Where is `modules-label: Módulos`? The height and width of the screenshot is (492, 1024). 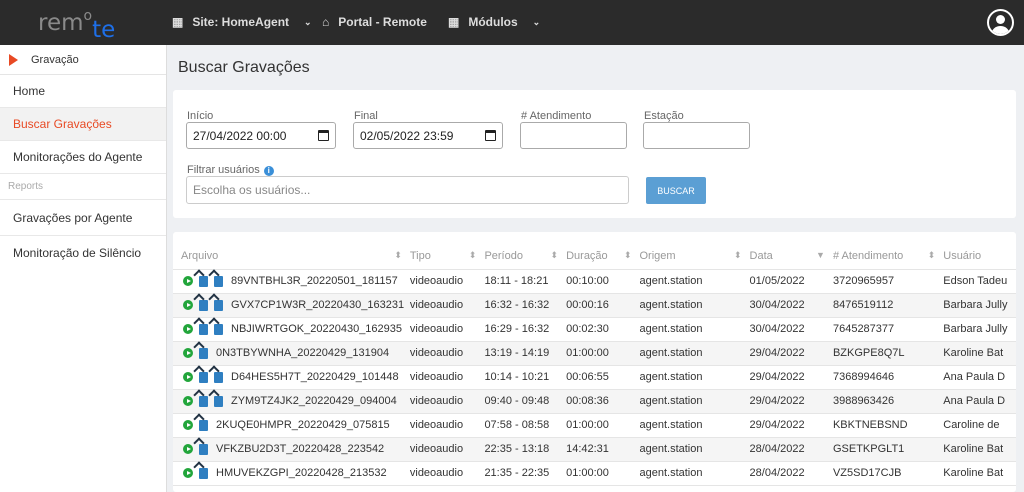 modules-label: Módulos is located at coordinates (493, 22).